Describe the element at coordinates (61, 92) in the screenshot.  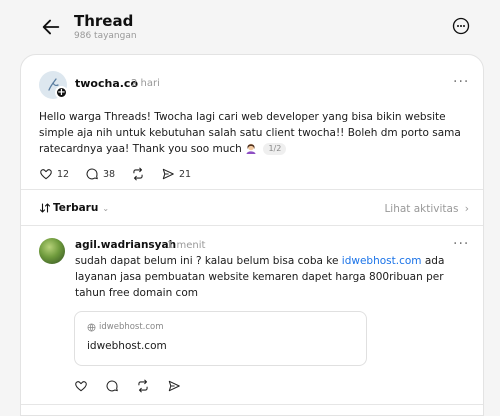
I see `follow-plus-icon: +` at that location.